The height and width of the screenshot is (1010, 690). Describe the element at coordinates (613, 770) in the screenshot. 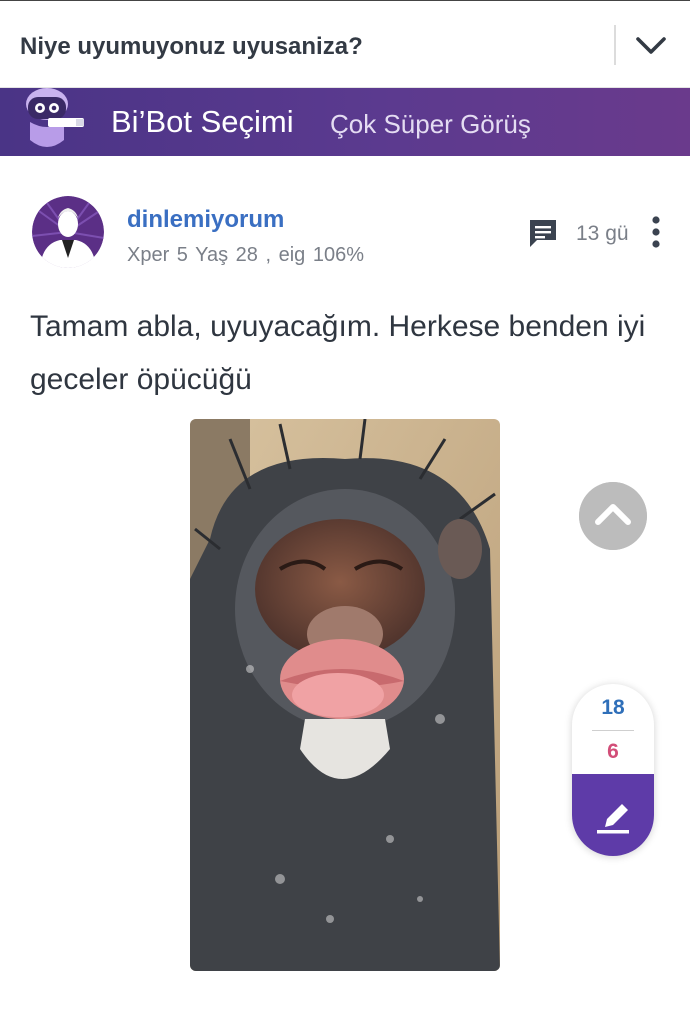

I see `vote-widget: 18 6` at that location.